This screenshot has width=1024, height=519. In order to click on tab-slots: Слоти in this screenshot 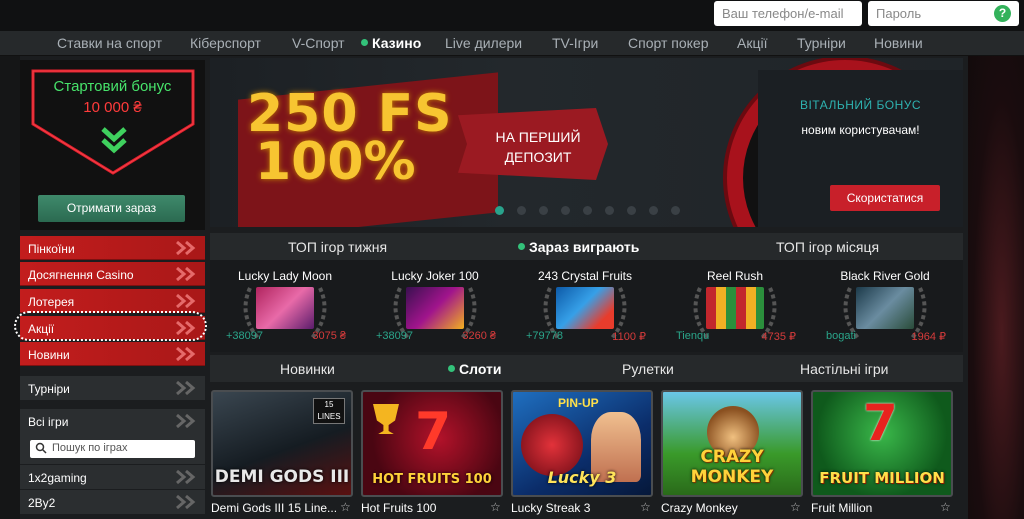, I will do `click(475, 369)`.